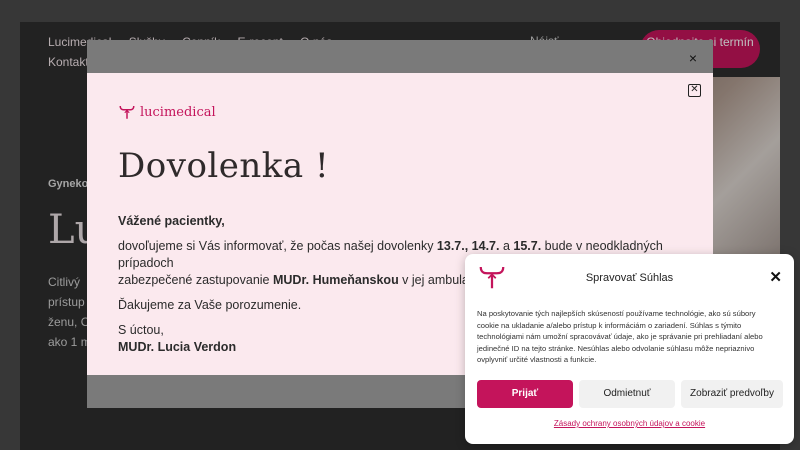 The width and height of the screenshot is (800, 450). What do you see at coordinates (224, 166) in the screenshot?
I see `popup-title: Dovolenka !` at bounding box center [224, 166].